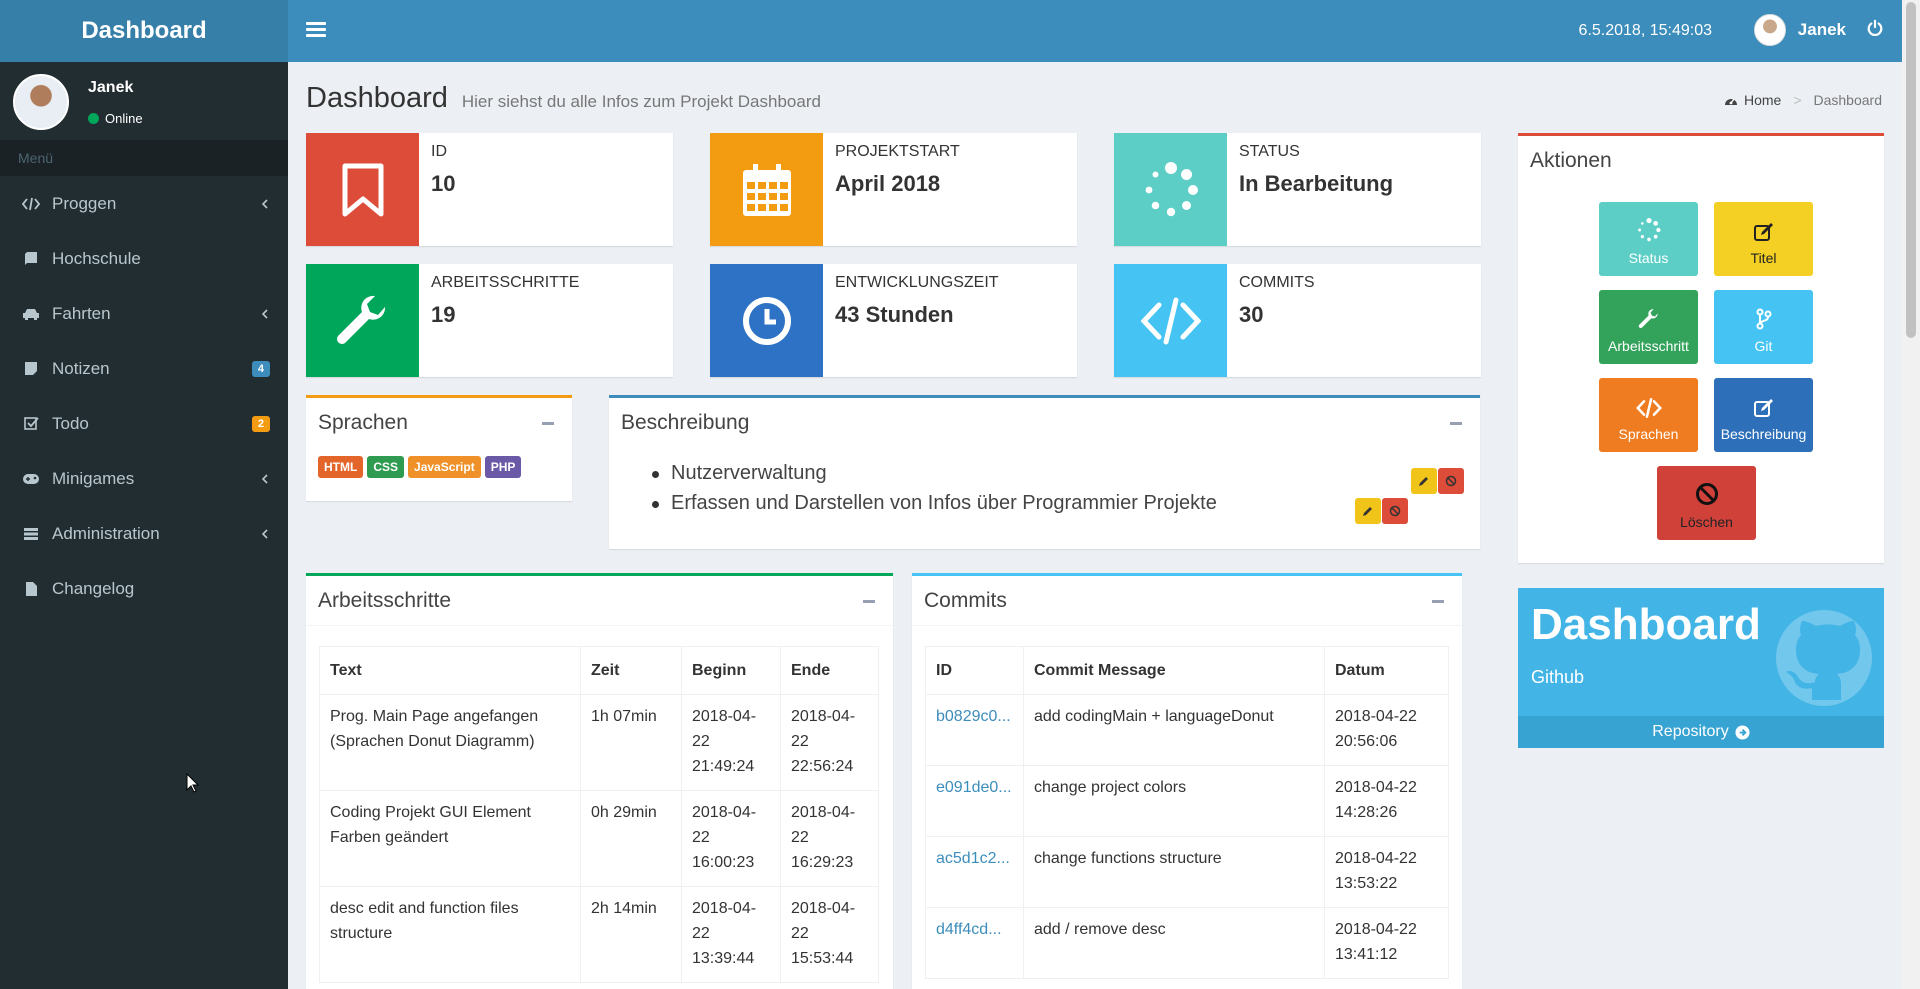  What do you see at coordinates (897, 151) in the screenshot?
I see `info-label: Projektstart` at bounding box center [897, 151].